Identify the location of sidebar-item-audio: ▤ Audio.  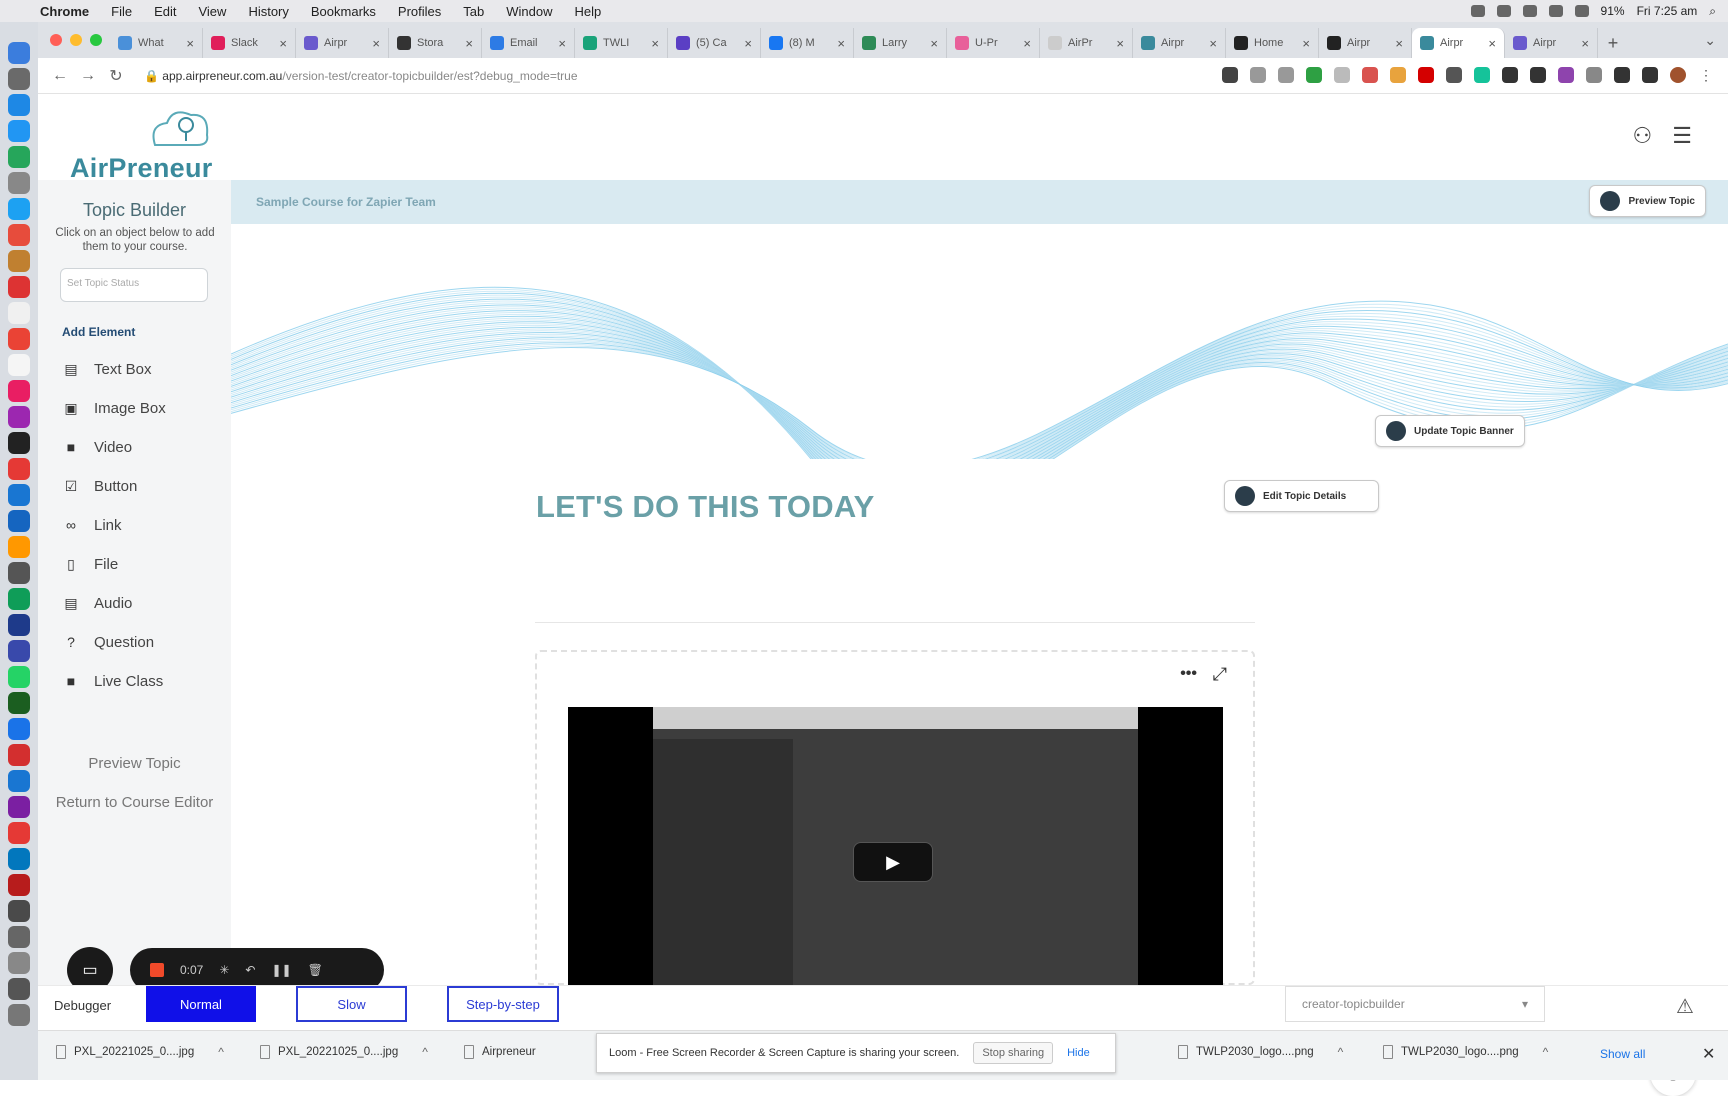
(97, 603).